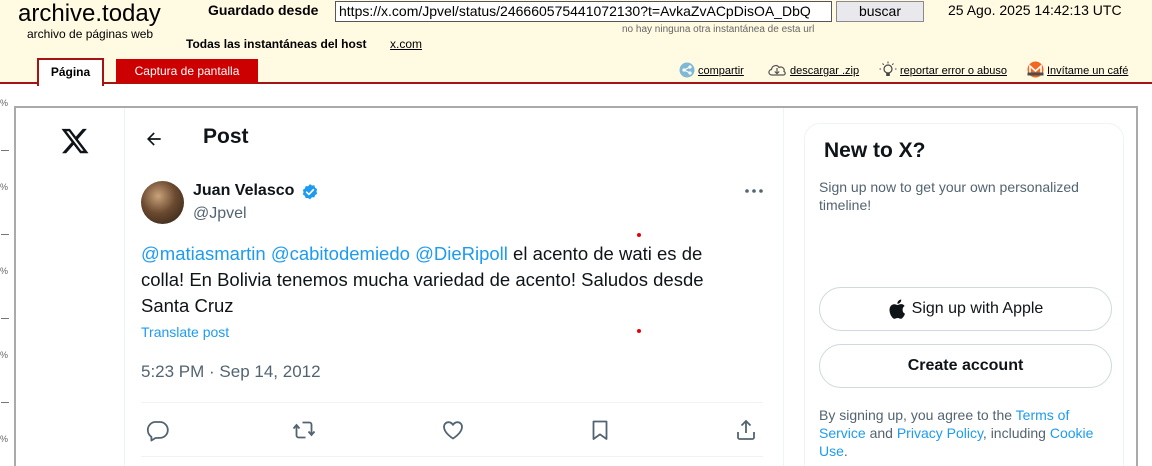 This screenshot has width=1152, height=466. Describe the element at coordinates (965, 366) in the screenshot. I see `create-account-button: Create account` at that location.